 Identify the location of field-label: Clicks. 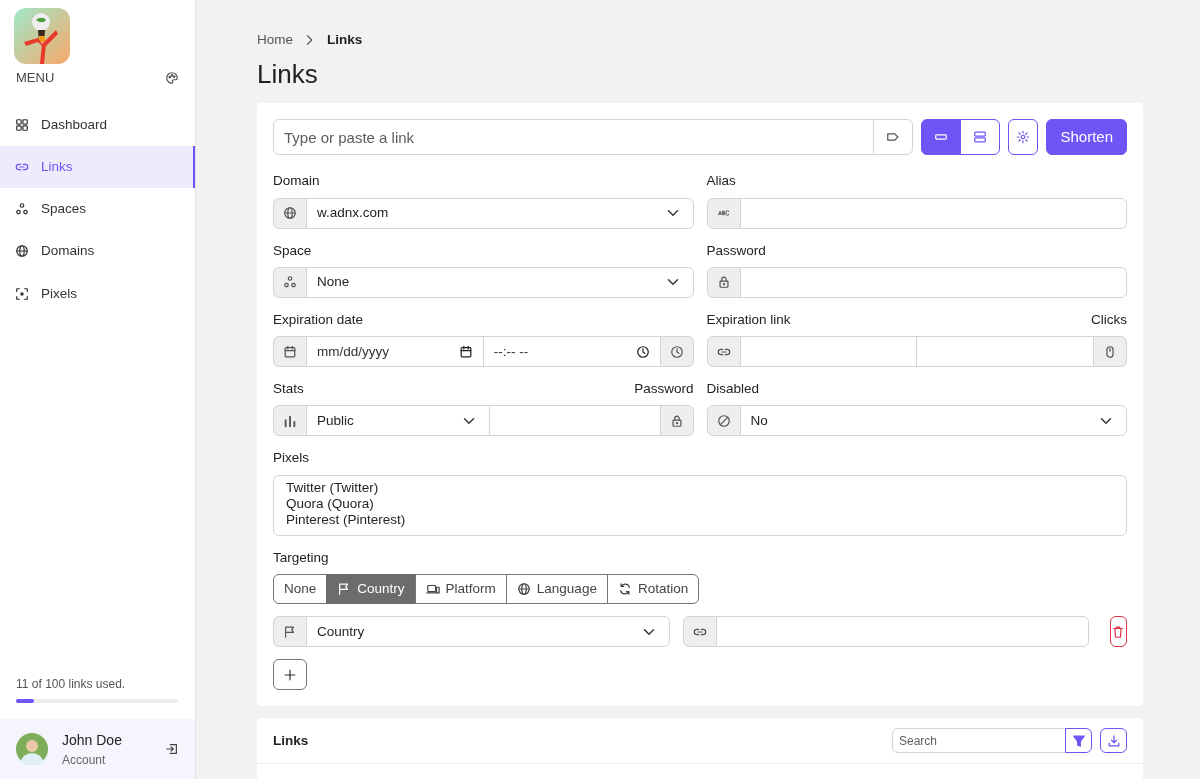
(1109, 319).